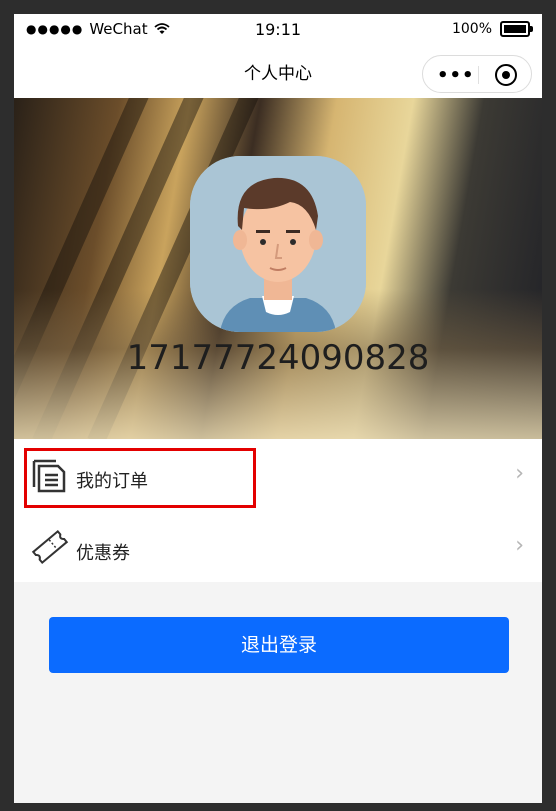 The height and width of the screenshot is (811, 556). I want to click on avatar, so click(278, 244).